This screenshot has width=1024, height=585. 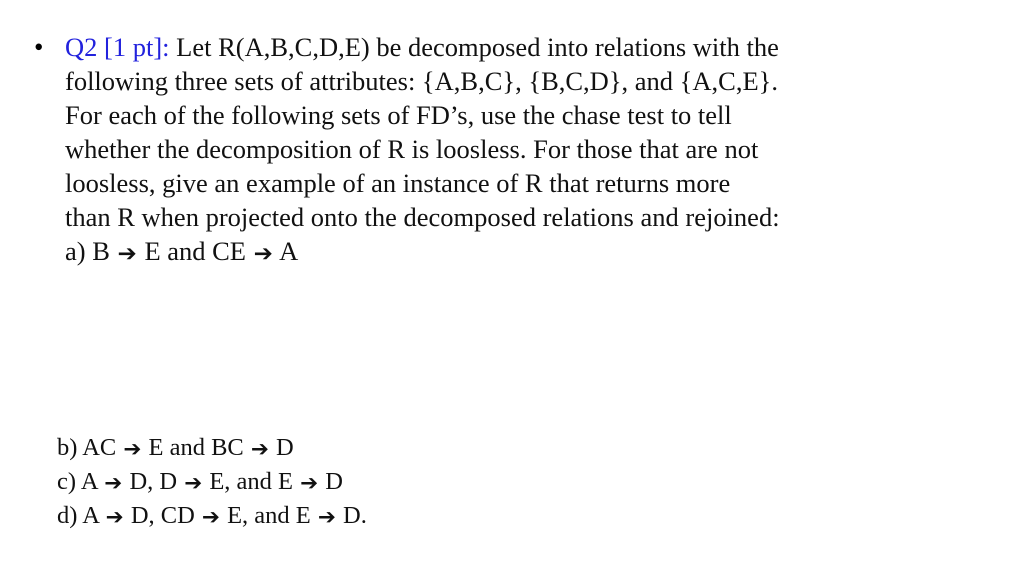 What do you see at coordinates (286, 251) in the screenshot?
I see `subquestion-a-seg3: A` at bounding box center [286, 251].